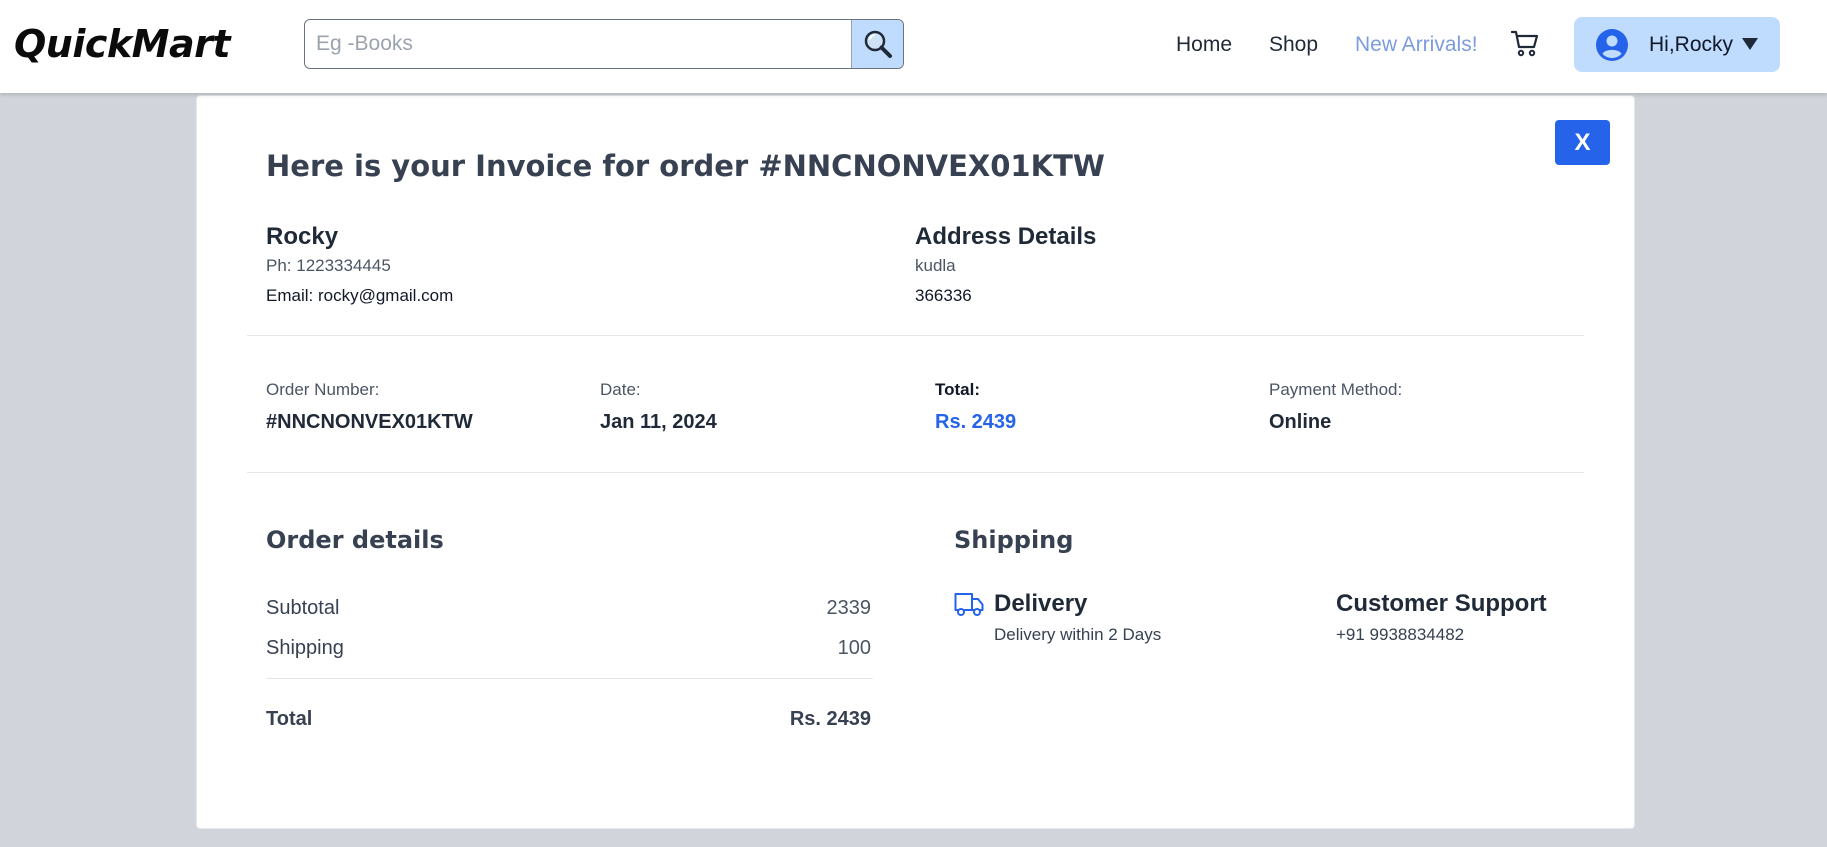 The width and height of the screenshot is (1827, 847). Describe the element at coordinates (289, 719) in the screenshot. I see `order-total-label: Total` at that location.